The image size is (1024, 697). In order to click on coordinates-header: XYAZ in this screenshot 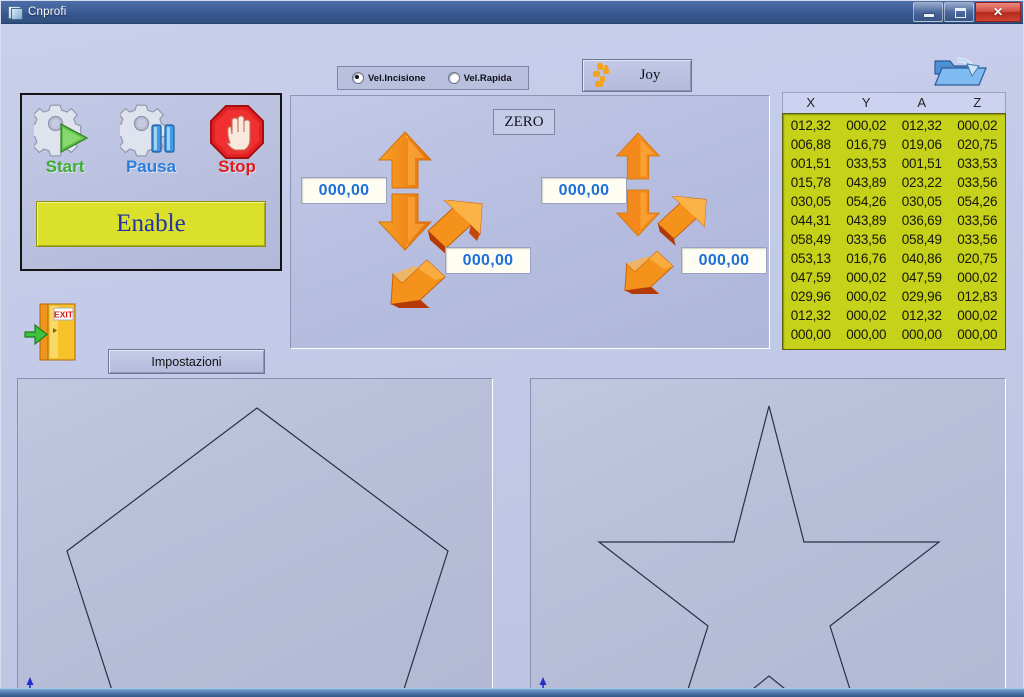, I will do `click(894, 102)`.